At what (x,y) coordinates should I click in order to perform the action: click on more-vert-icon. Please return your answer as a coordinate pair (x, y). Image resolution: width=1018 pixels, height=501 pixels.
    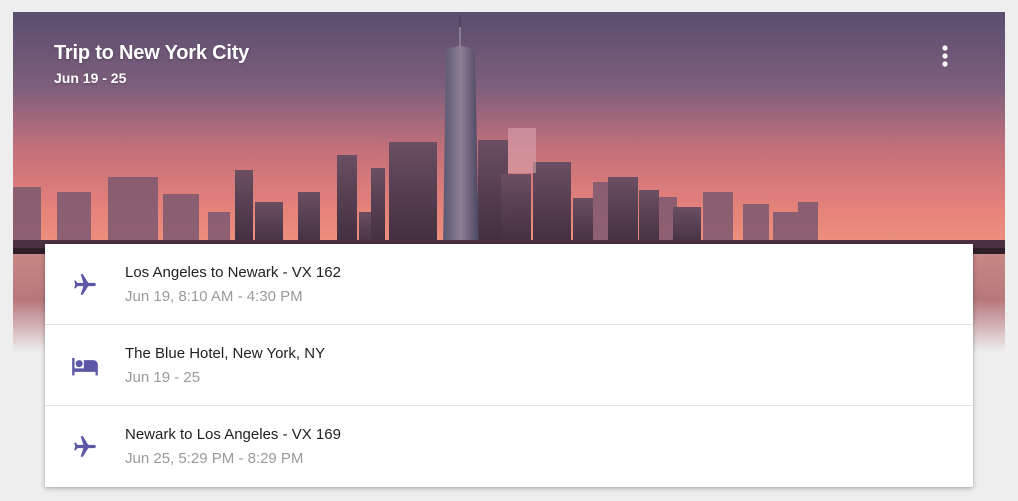
    Looking at the image, I should click on (945, 56).